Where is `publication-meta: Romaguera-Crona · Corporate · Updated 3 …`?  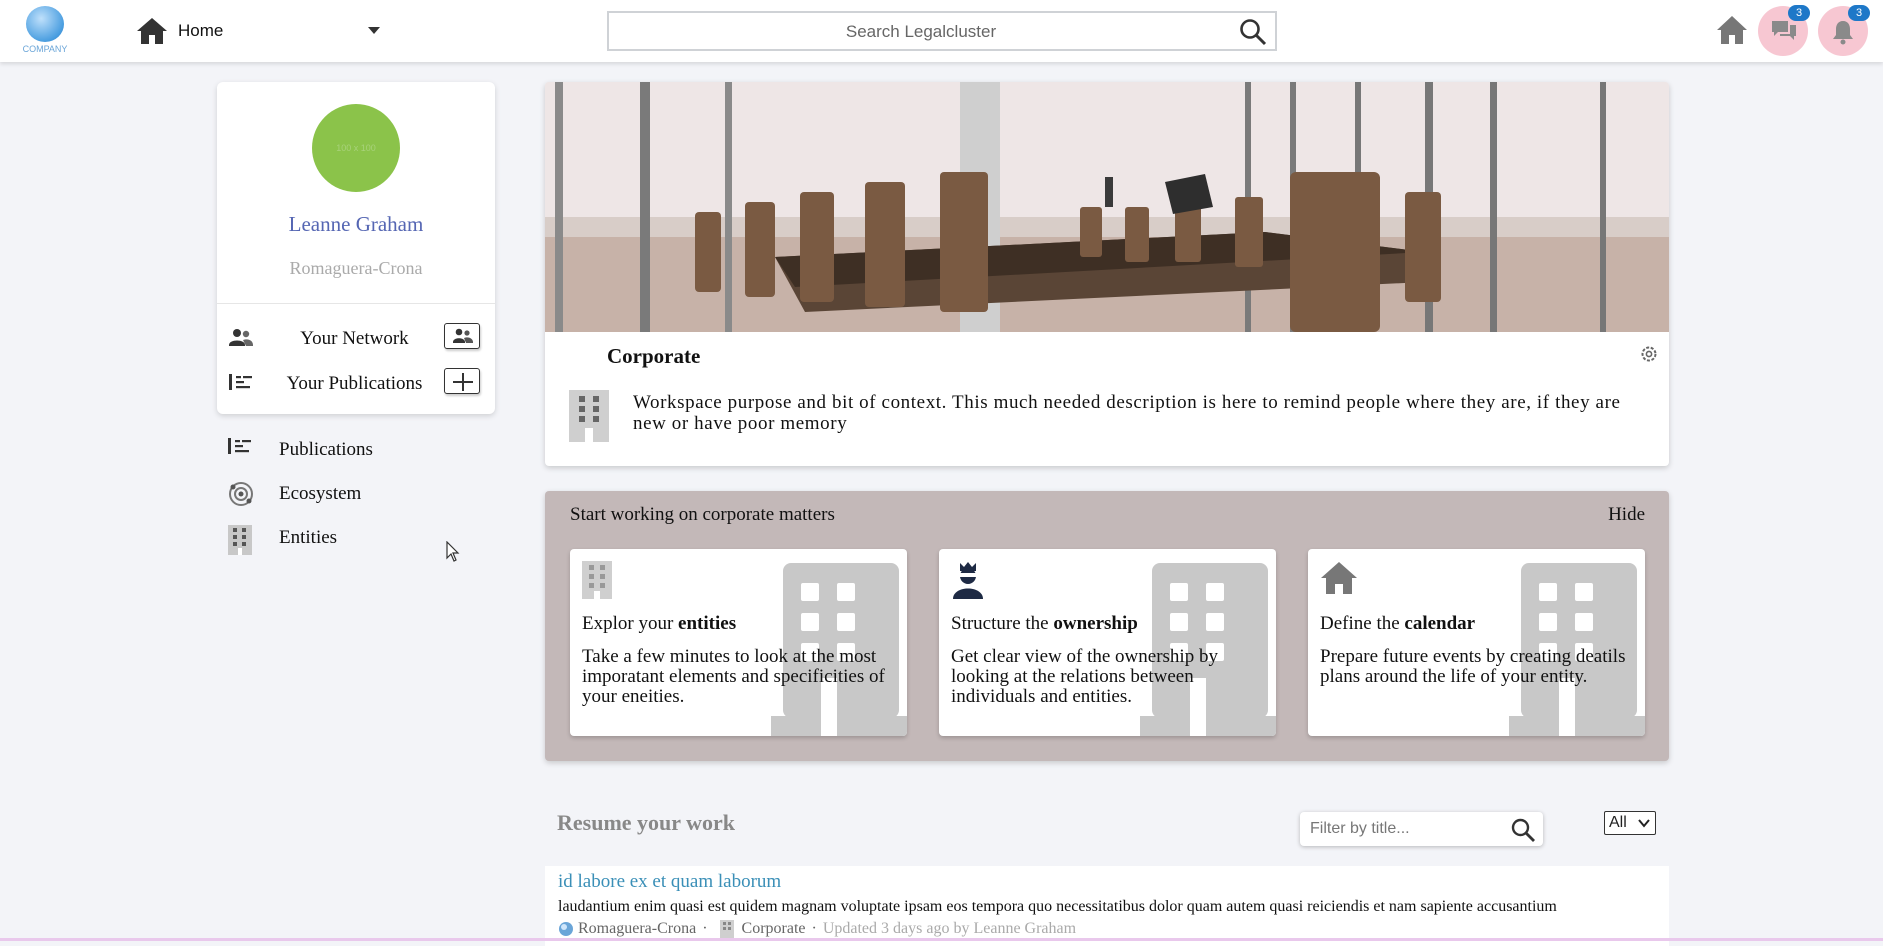 publication-meta: Romaguera-Crona · Corporate · Updated 3 … is located at coordinates (820, 929).